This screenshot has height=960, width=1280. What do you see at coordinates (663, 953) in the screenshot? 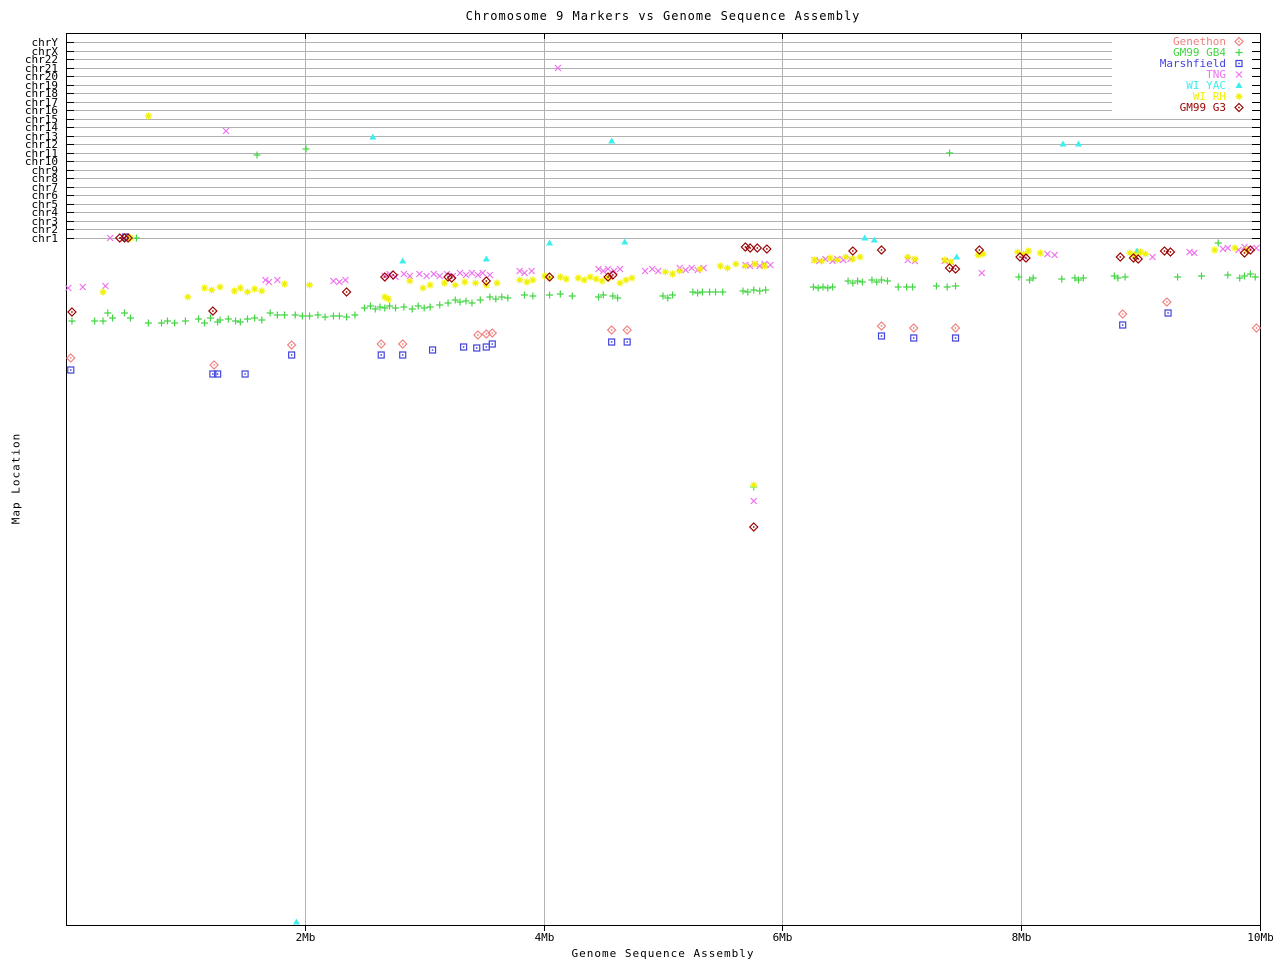
I see `x-axis-label: Genome Sequence Assembly` at bounding box center [663, 953].